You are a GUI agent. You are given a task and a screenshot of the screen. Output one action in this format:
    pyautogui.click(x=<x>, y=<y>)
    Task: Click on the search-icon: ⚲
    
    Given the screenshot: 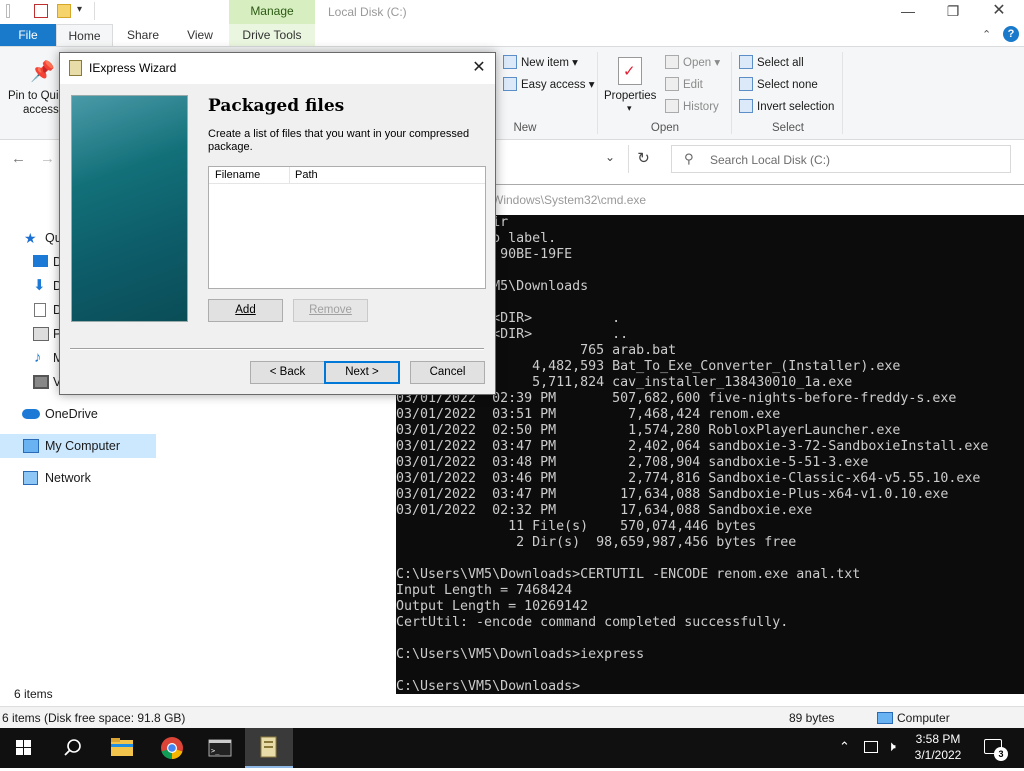 What is the action you would take?
    pyautogui.click(x=689, y=158)
    